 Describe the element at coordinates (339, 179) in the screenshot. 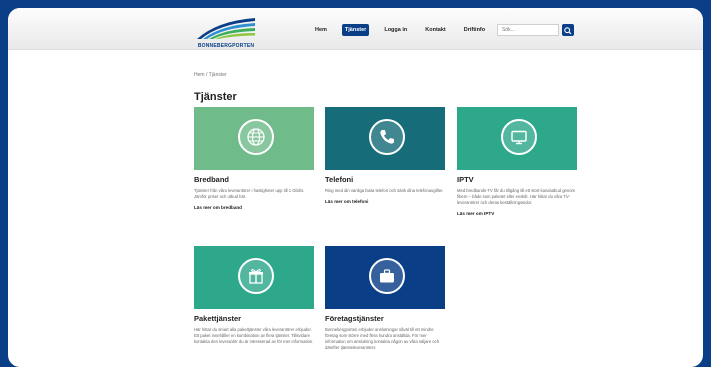

I see `card-title: Telefoni` at that location.